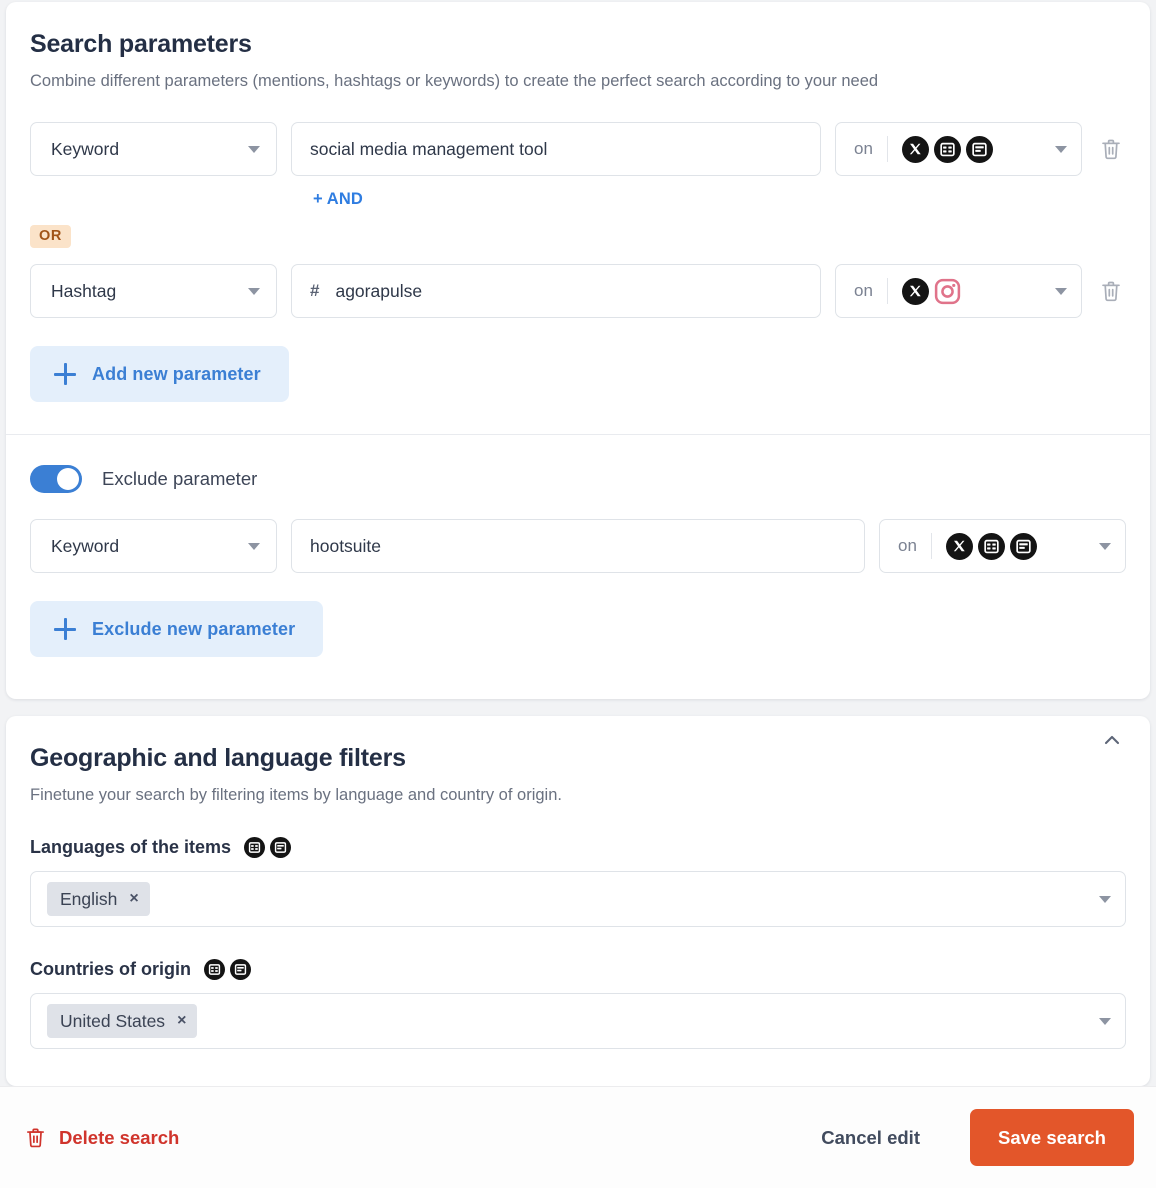  Describe the element at coordinates (227, 970) in the screenshot. I see `countries-icon-group` at that location.